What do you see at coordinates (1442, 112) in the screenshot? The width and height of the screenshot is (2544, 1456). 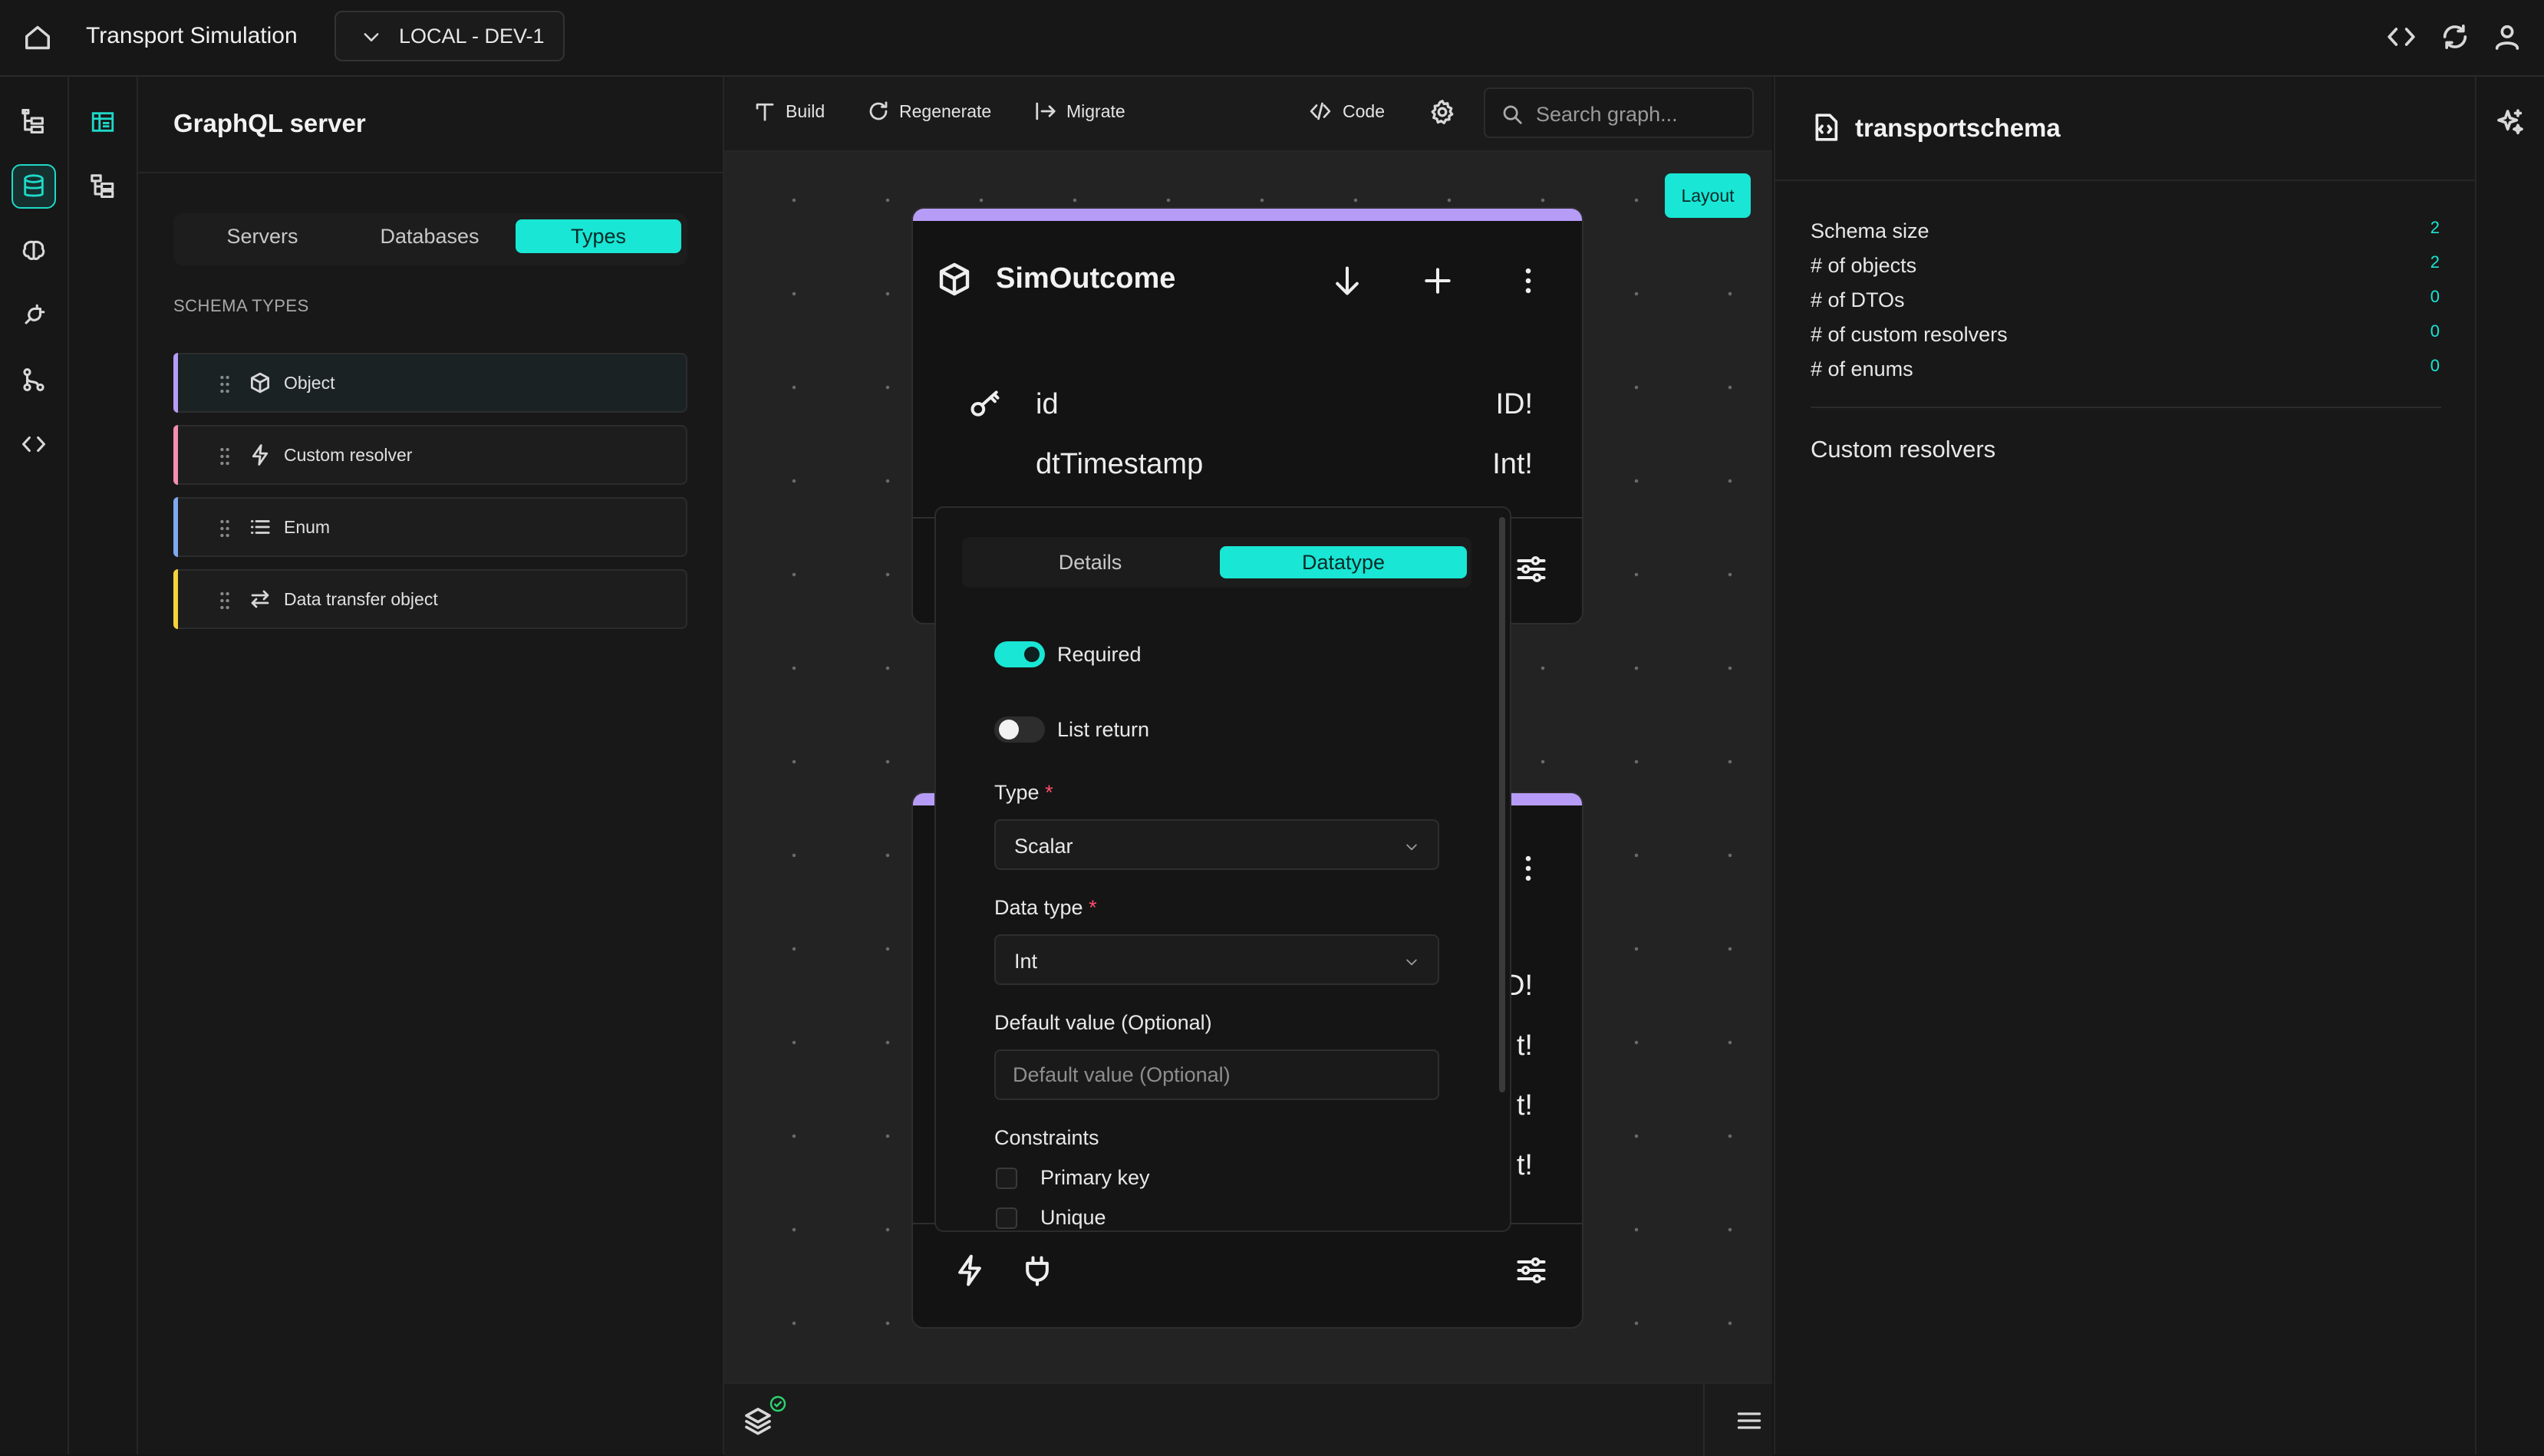 I see `settings-gear-icon` at bounding box center [1442, 112].